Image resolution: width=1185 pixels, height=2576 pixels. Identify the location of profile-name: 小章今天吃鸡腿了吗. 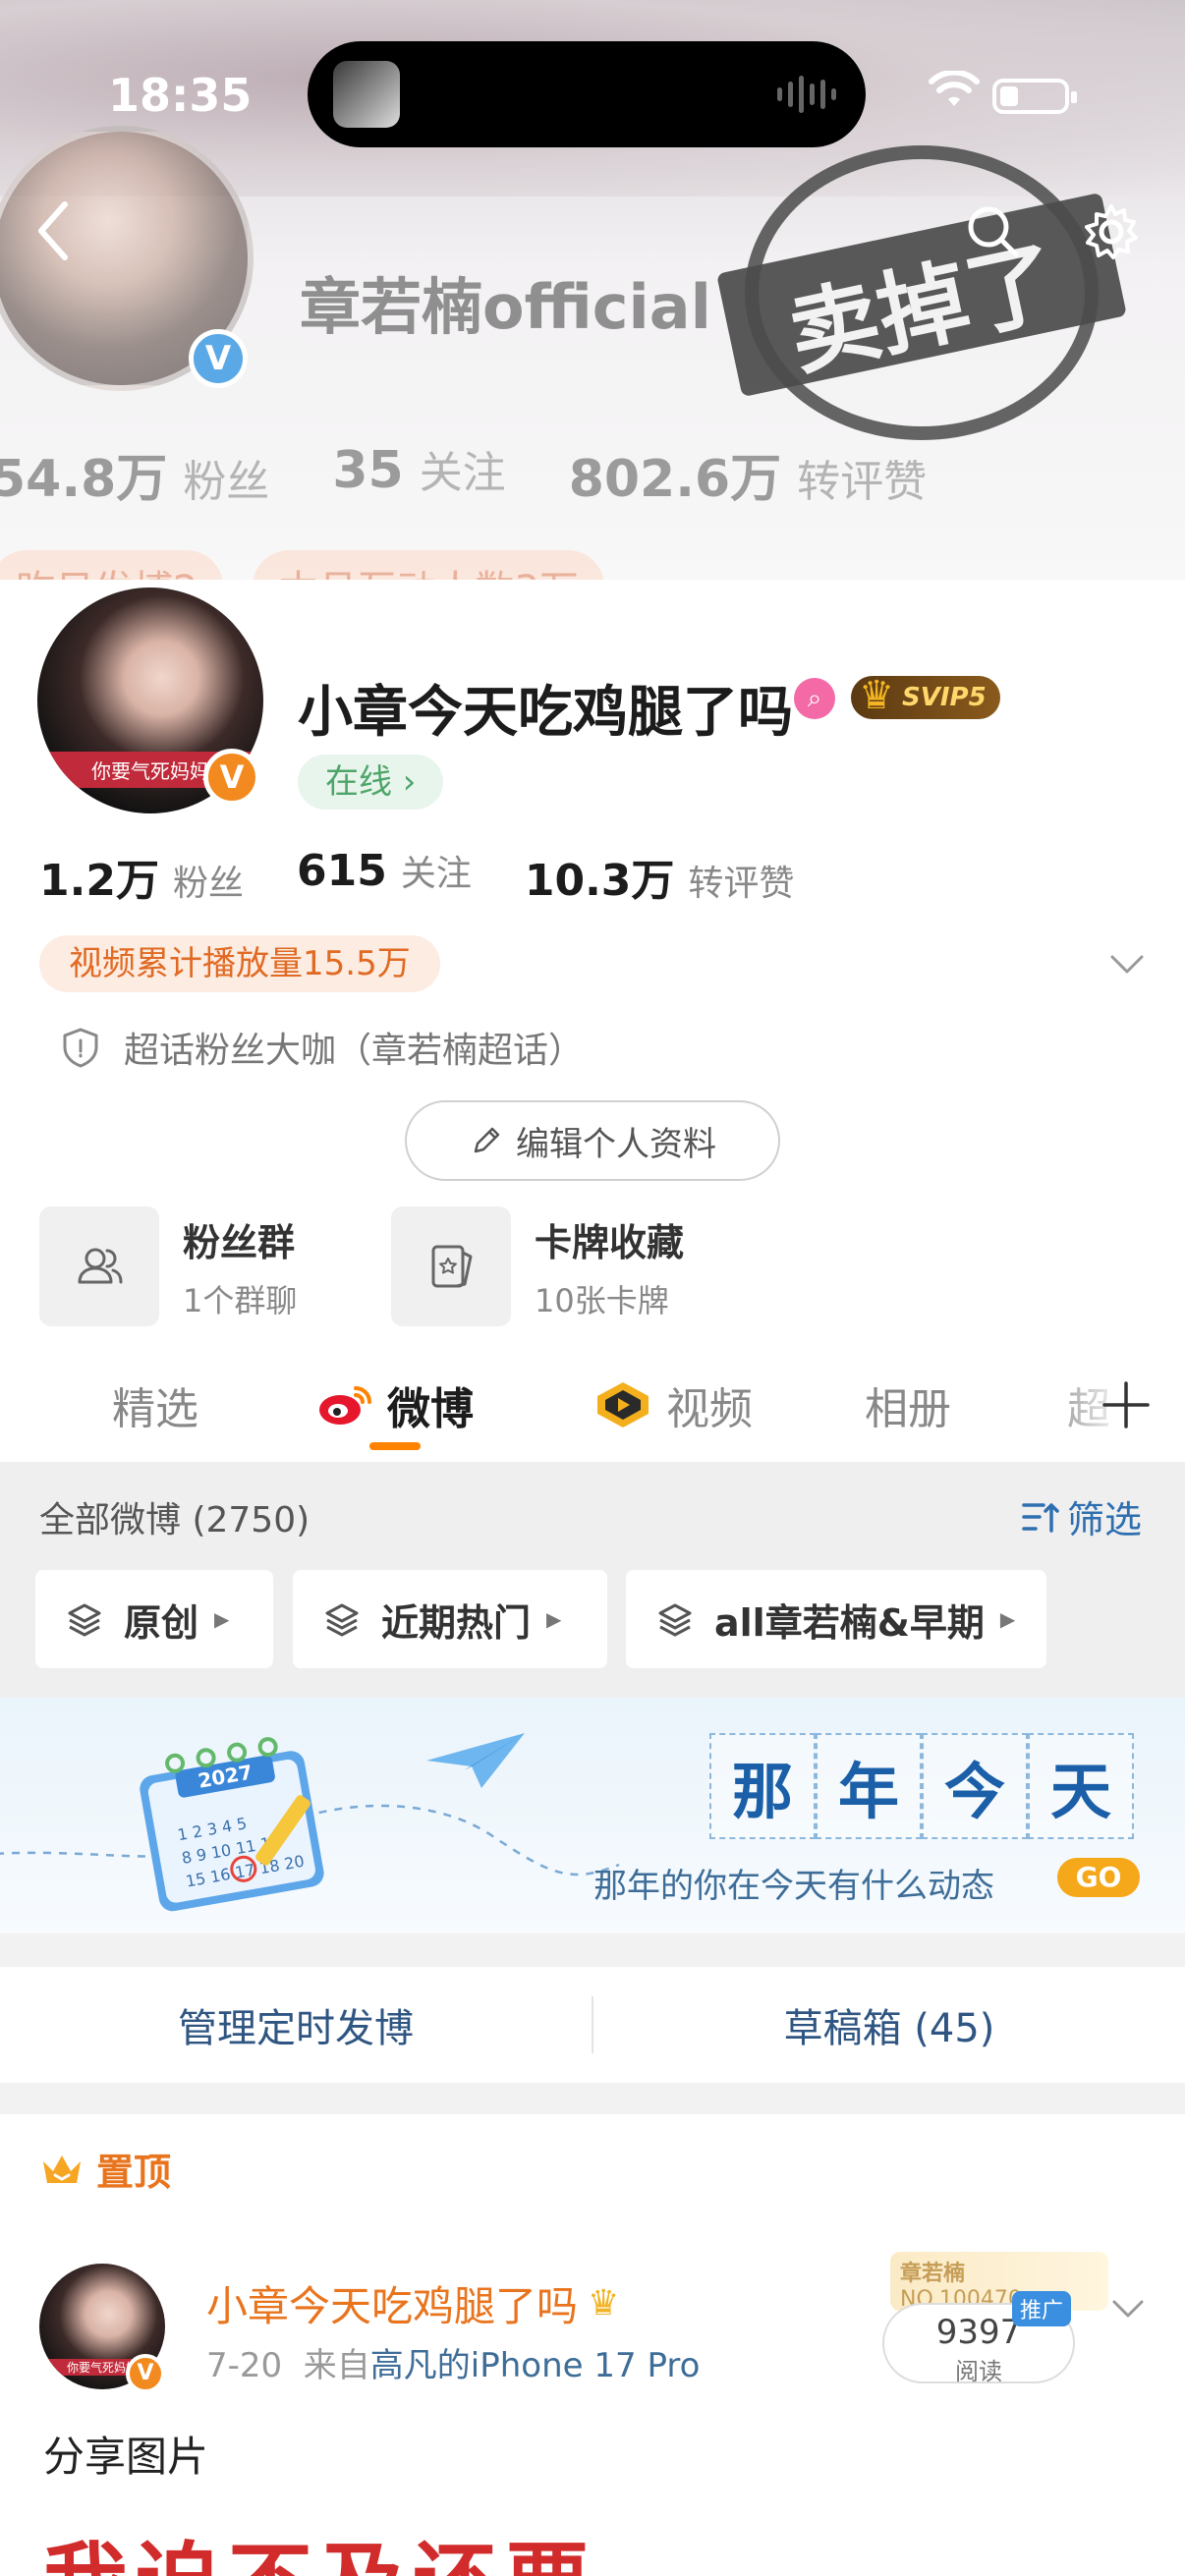
(546, 713).